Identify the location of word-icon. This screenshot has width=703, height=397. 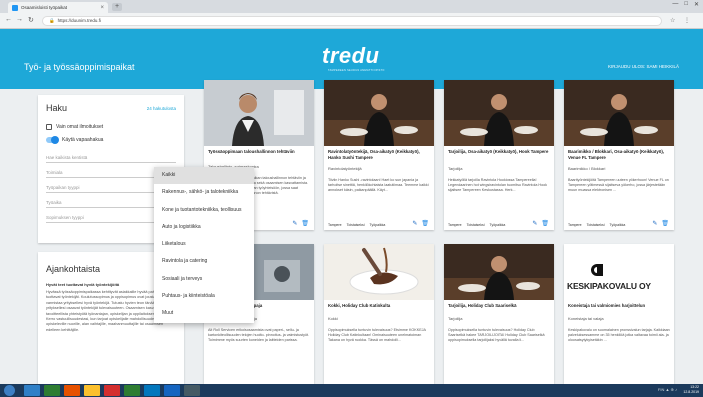
(172, 390).